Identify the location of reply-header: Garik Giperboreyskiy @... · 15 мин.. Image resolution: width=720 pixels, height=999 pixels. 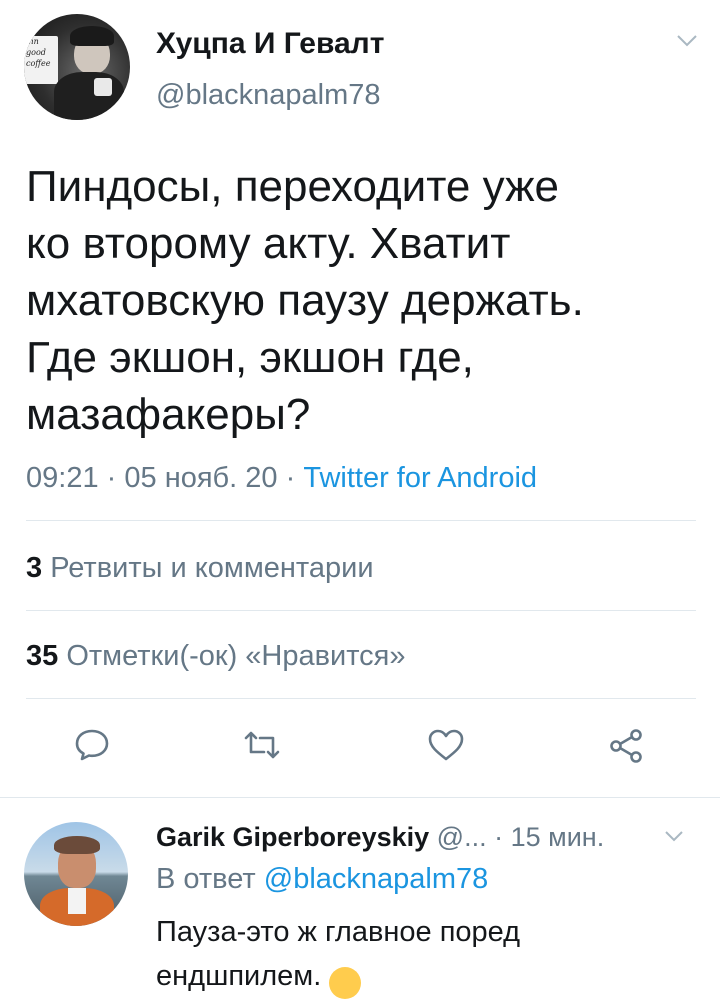
(380, 837).